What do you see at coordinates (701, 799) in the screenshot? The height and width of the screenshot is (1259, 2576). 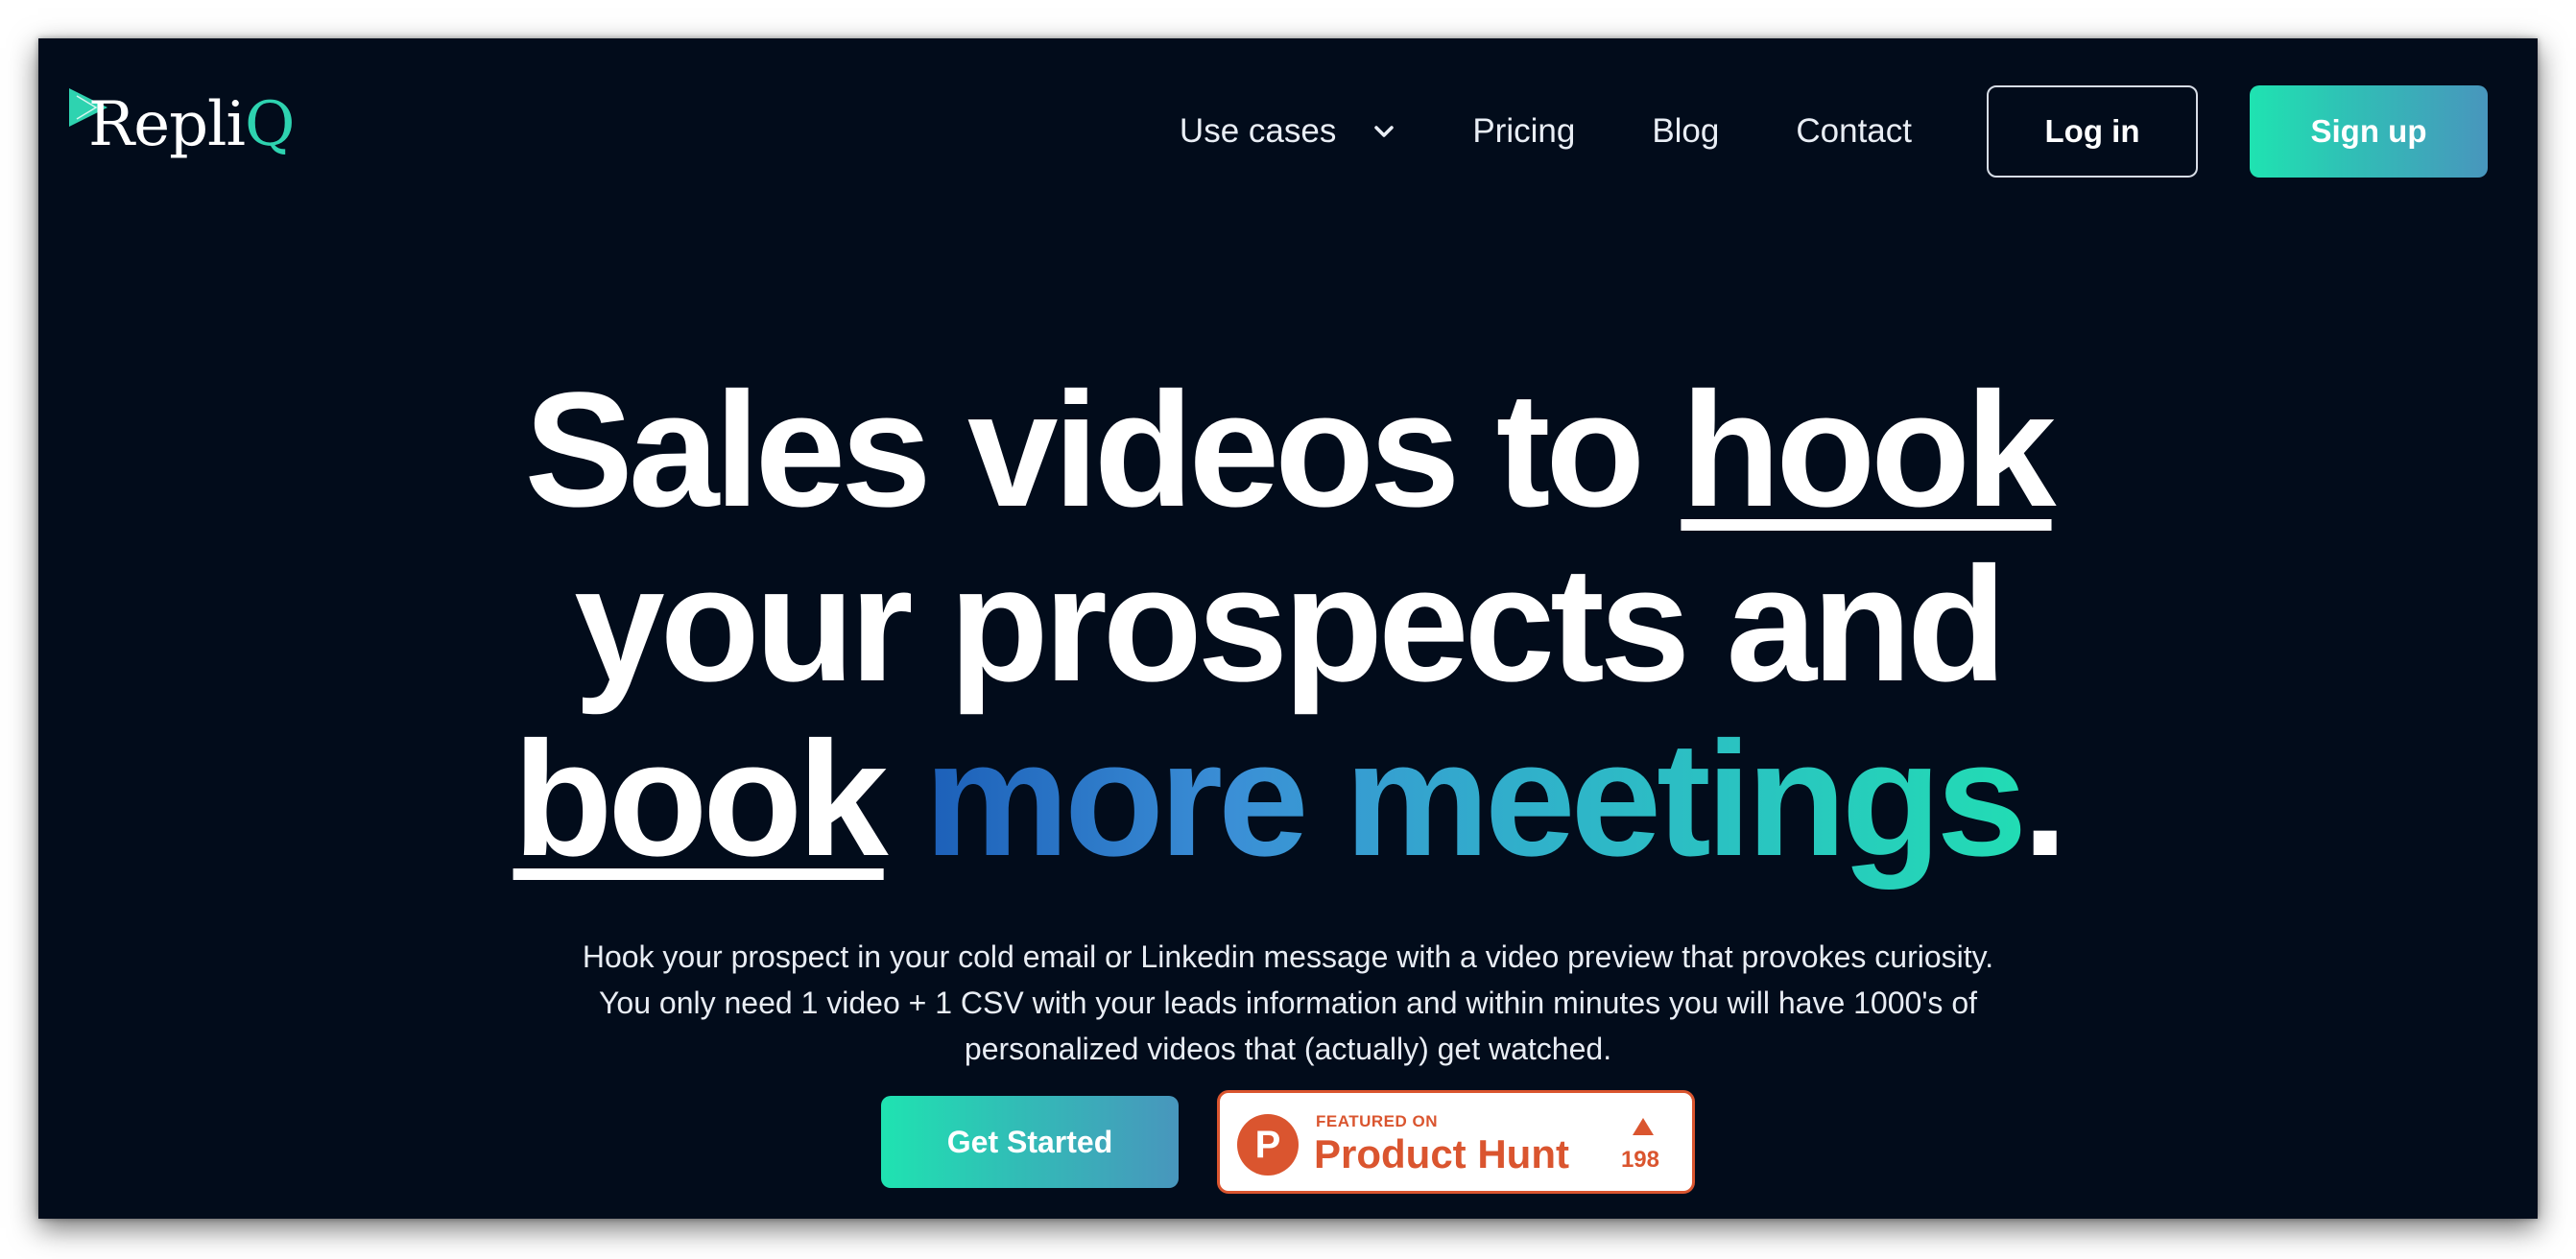 I see `headline-book: book` at bounding box center [701, 799].